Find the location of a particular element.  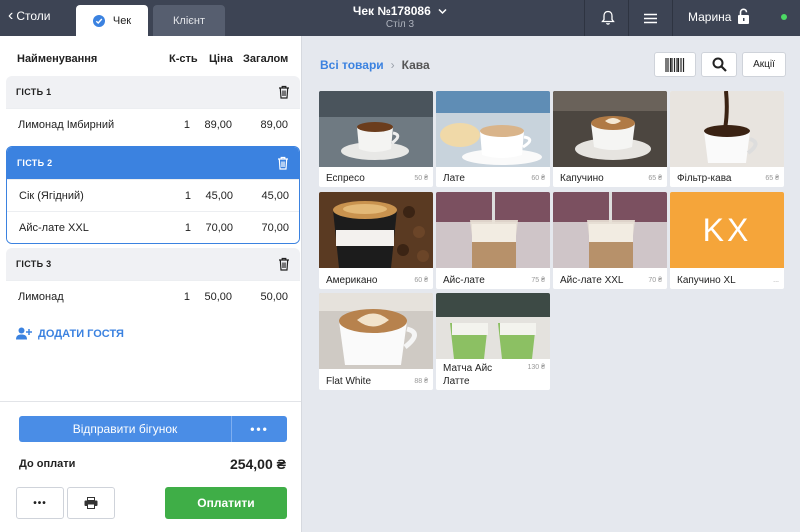

item-price: 70,00 is located at coordinates (219, 228).